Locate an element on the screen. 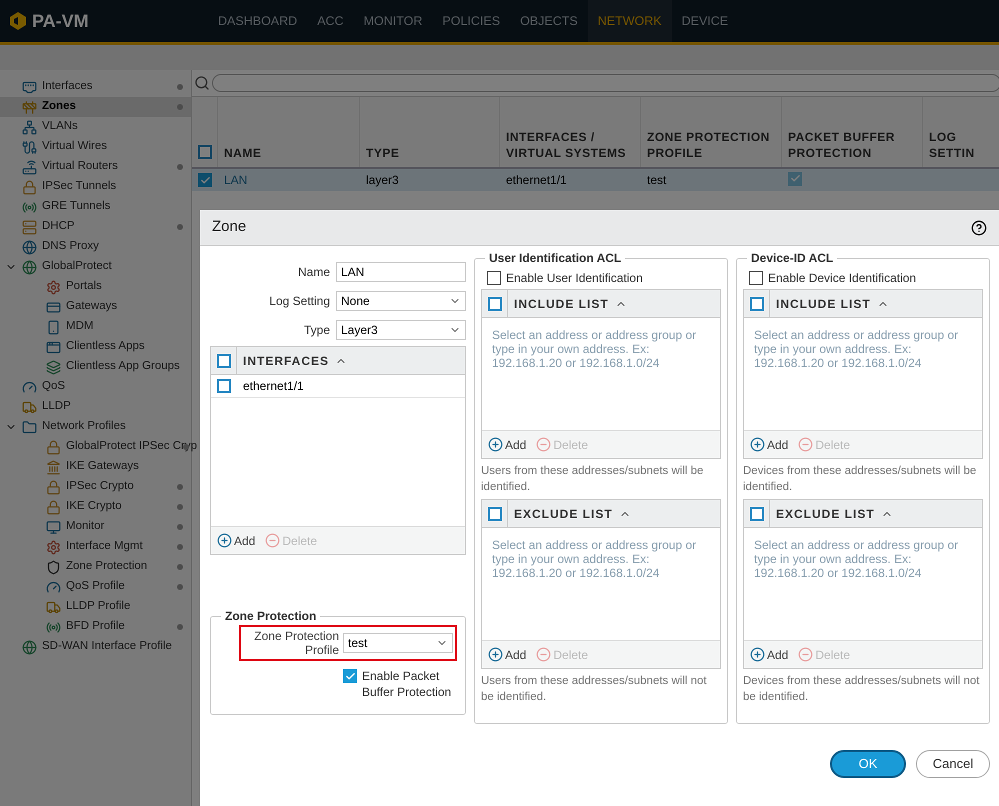 Image resolution: width=999 pixels, height=806 pixels. sidebar-item: Gateways is located at coordinates (95, 307).